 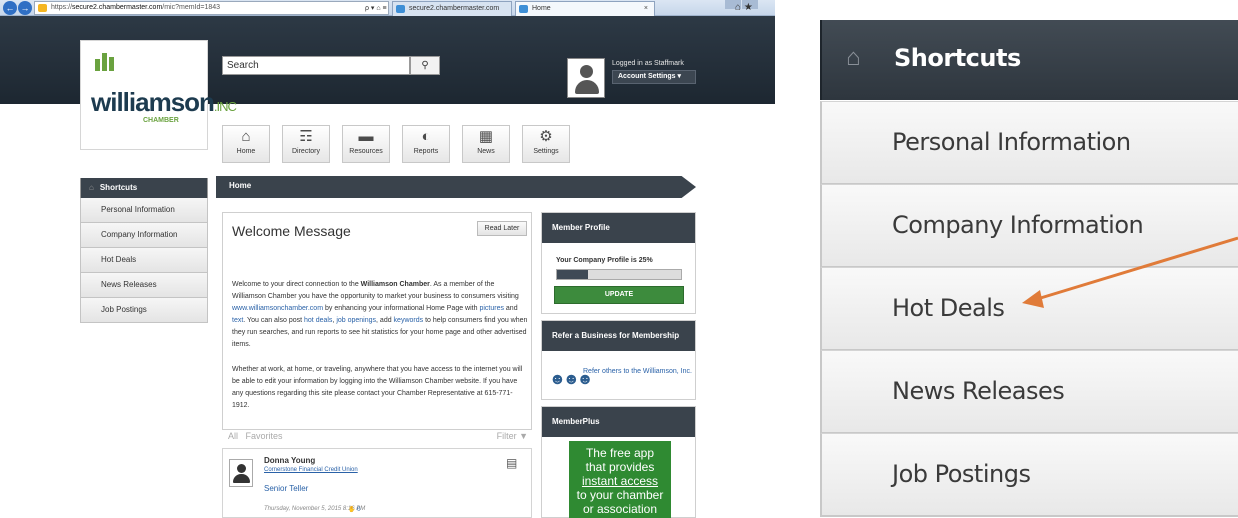 I want to click on read-later-button: Read Later, so click(x=502, y=228).